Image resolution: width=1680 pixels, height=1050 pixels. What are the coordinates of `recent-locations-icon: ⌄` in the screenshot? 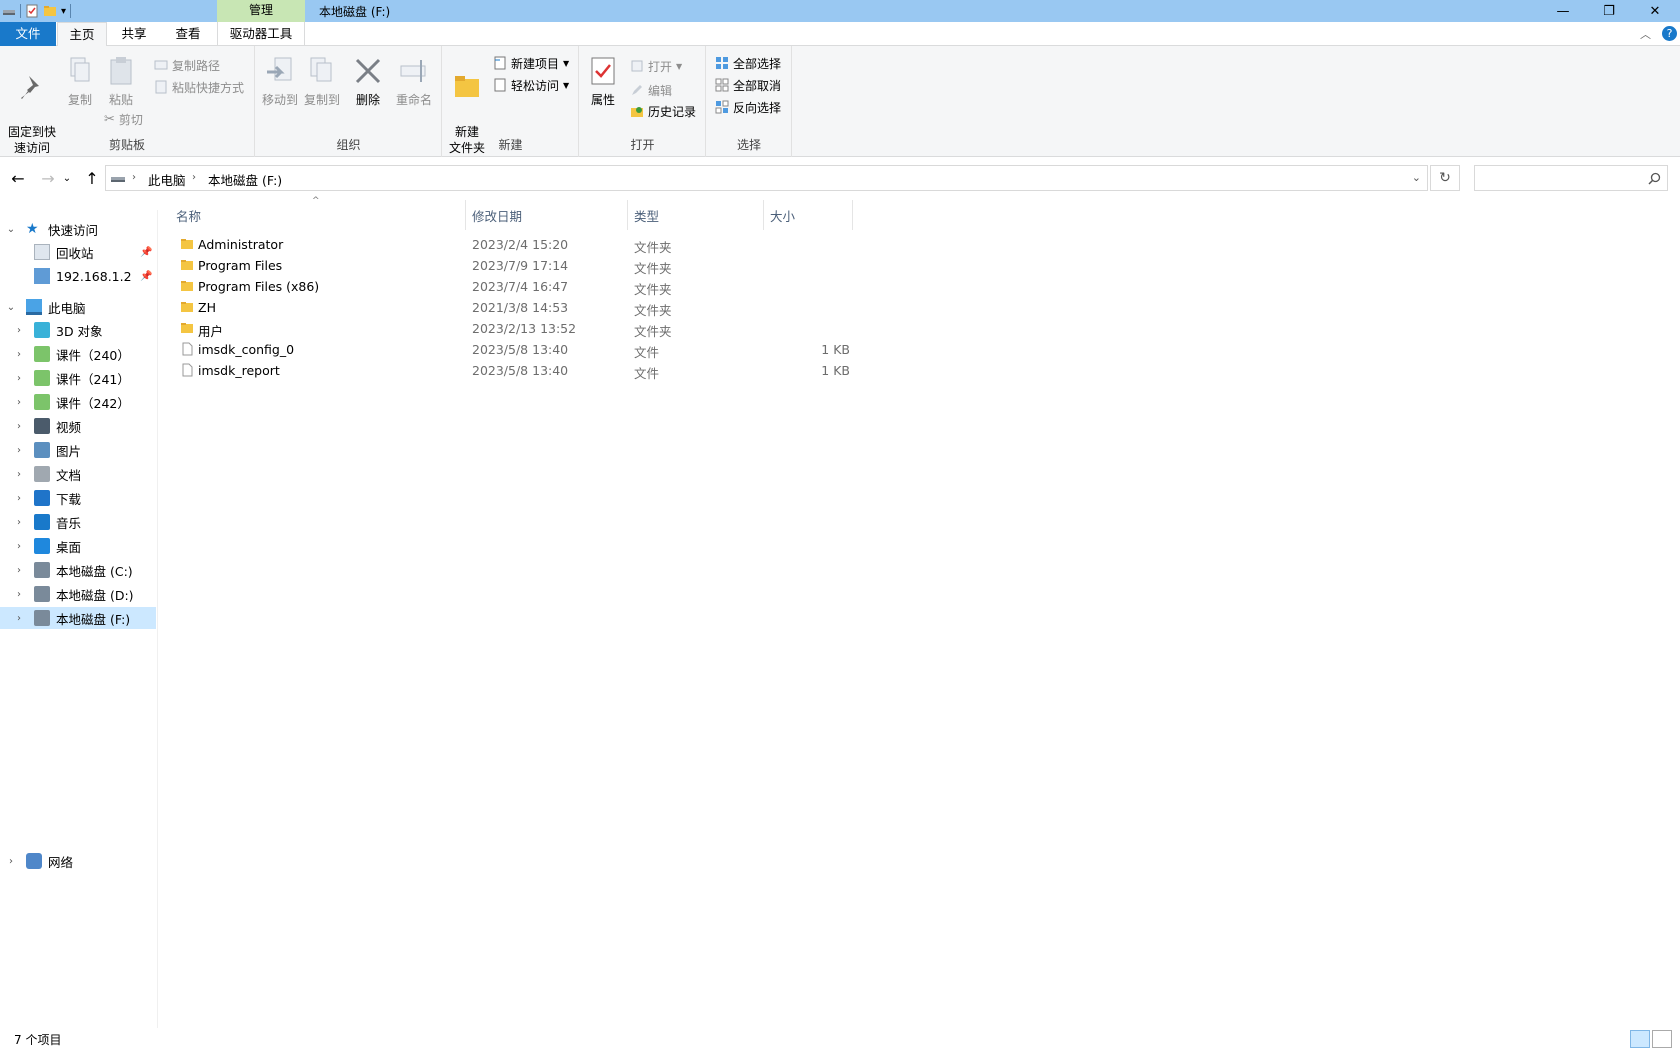 It's located at (67, 178).